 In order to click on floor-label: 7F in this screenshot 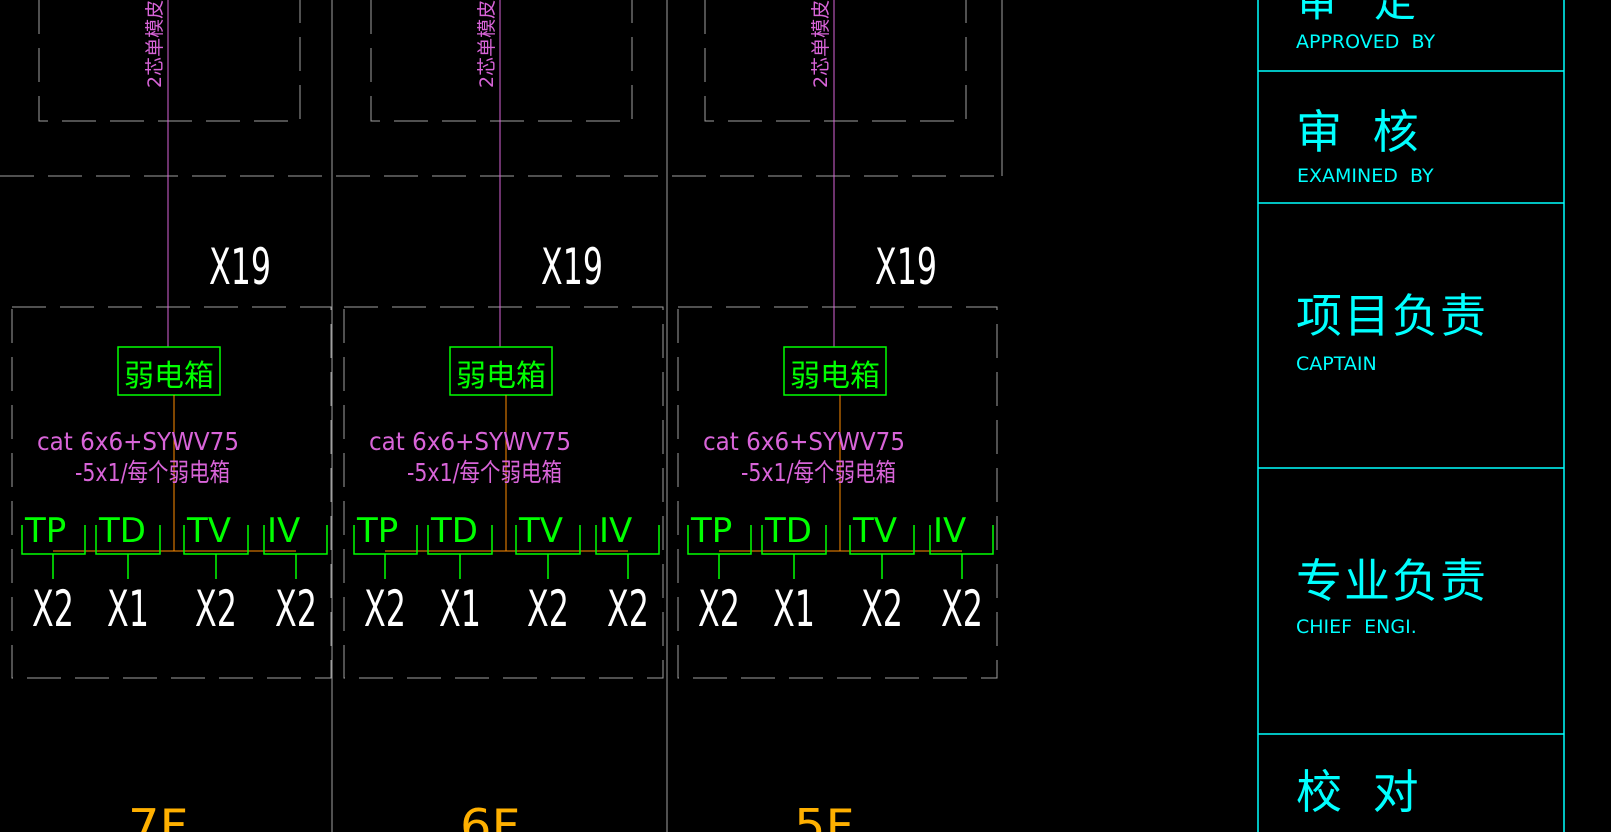, I will do `click(158, 815)`.